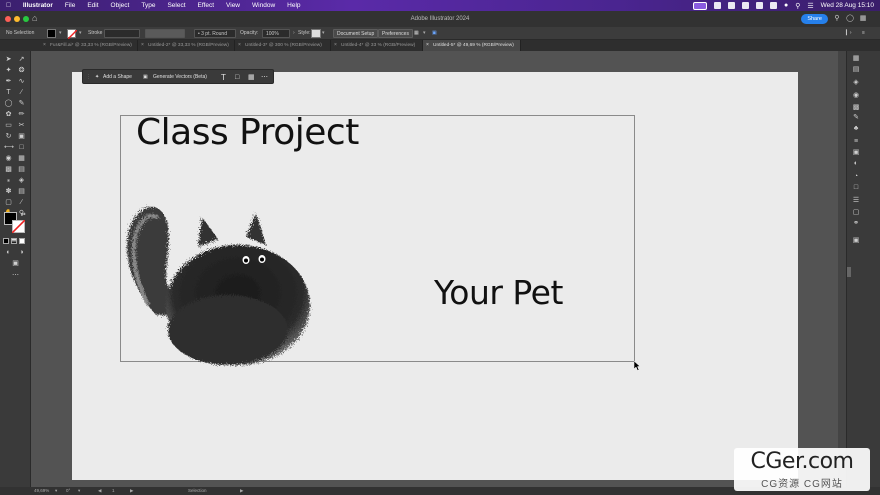 The image size is (880, 495). Describe the element at coordinates (856, 223) in the screenshot. I see `links-icon: ⚭` at that location.